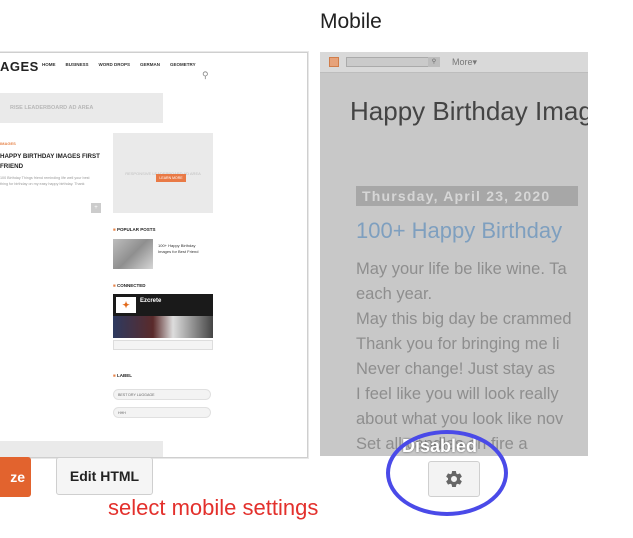 Image resolution: width=633 pixels, height=538 pixels. I want to click on facebook-page-widget: ✦ Ezcrete, so click(163, 316).